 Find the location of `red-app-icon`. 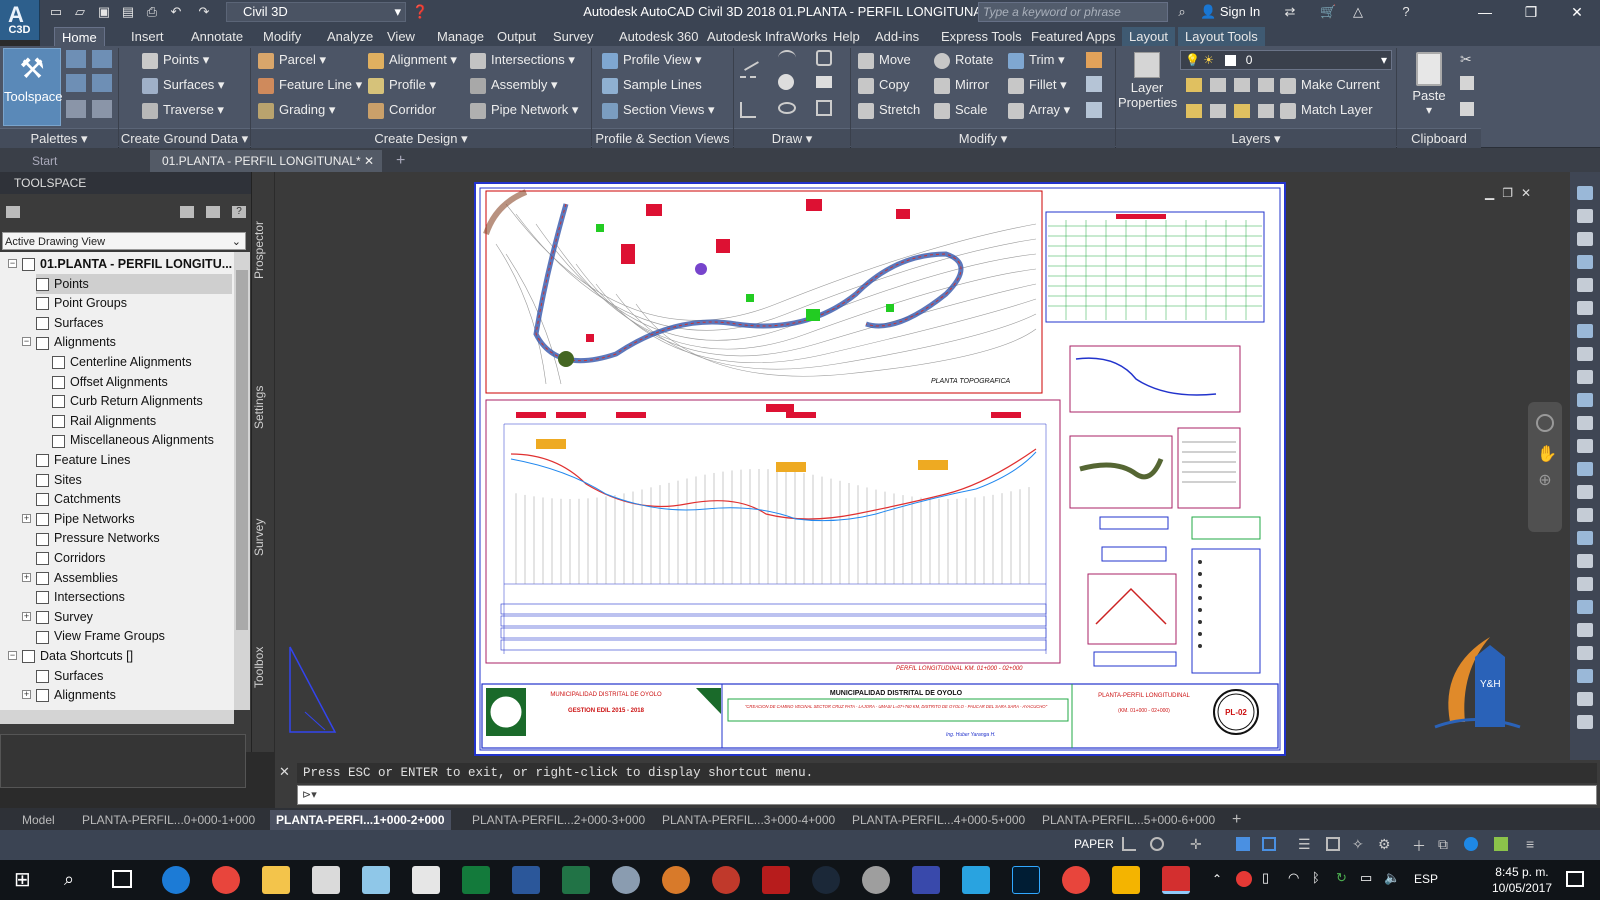

red-app-icon is located at coordinates (776, 880).